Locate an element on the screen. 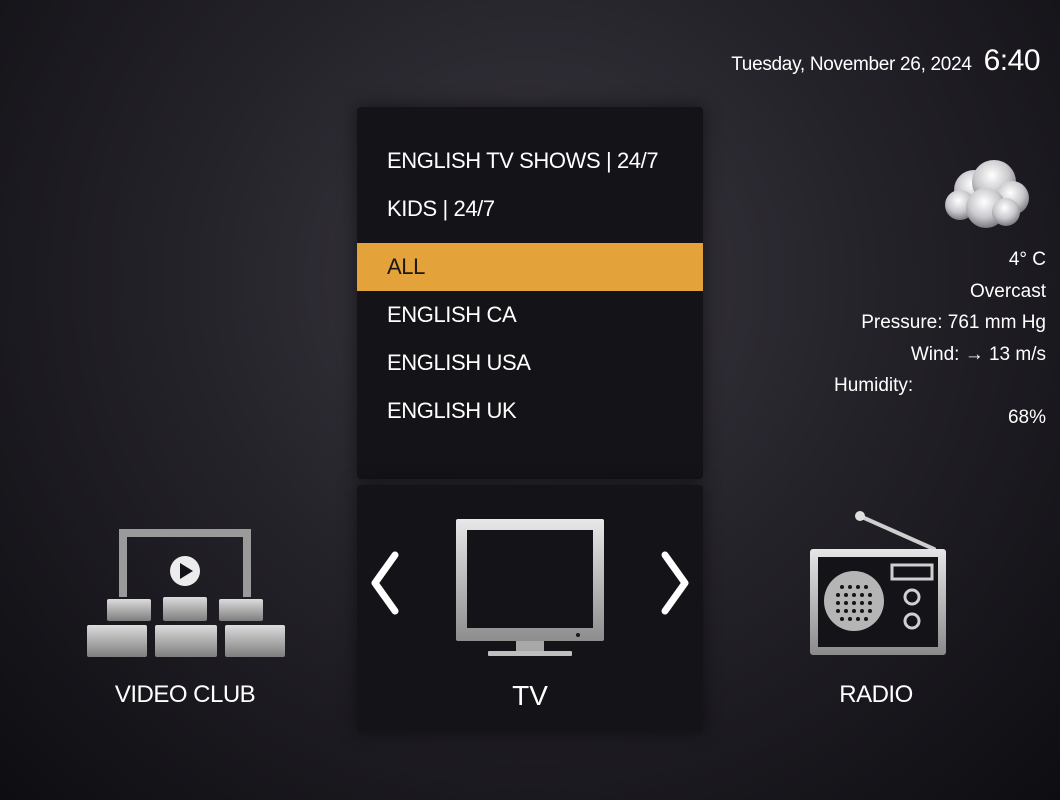  humidity-value: 68% is located at coordinates (1026, 417).